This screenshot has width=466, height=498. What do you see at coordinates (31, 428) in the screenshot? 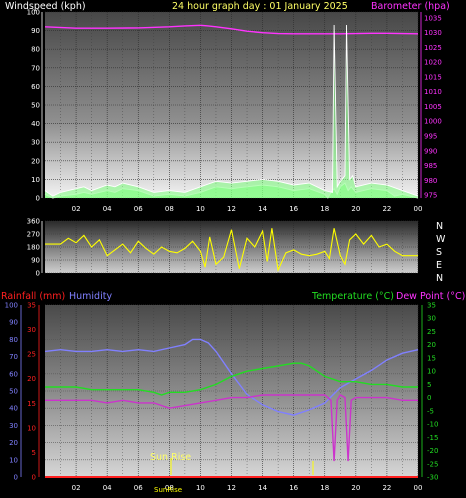
I see `rain-y-tick: 10` at bounding box center [31, 428].